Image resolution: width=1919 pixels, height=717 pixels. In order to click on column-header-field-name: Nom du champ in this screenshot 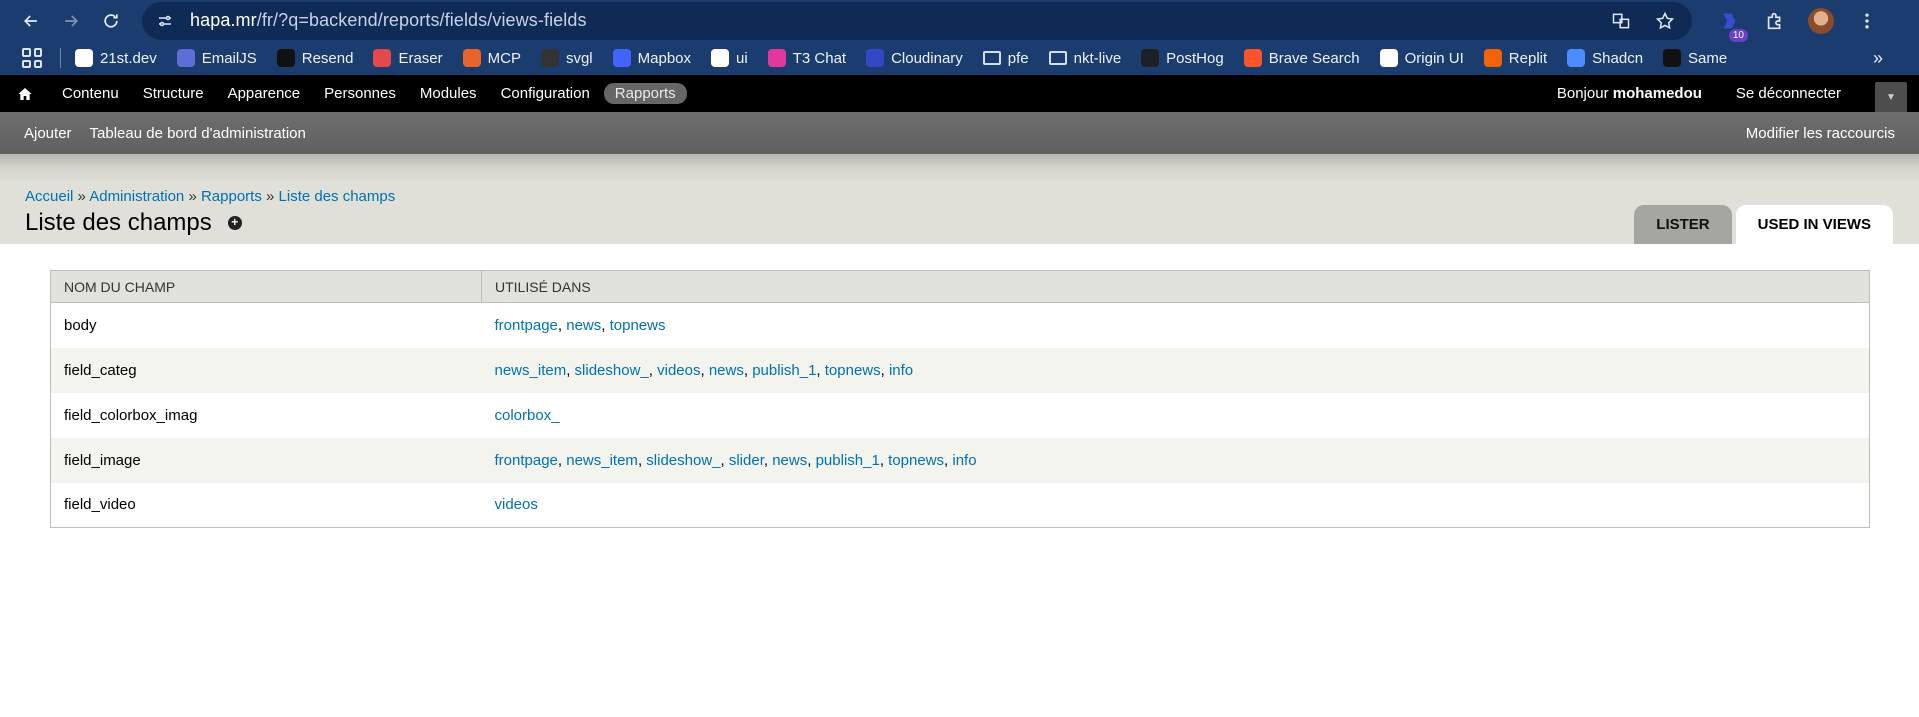, I will do `click(266, 286)`.